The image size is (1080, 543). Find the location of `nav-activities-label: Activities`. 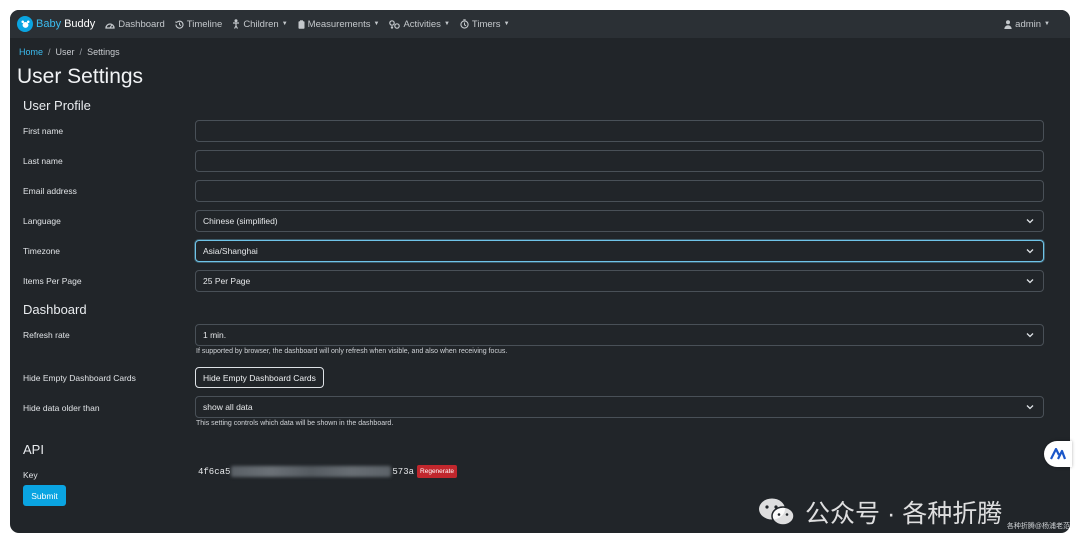

nav-activities-label: Activities is located at coordinates (422, 24).